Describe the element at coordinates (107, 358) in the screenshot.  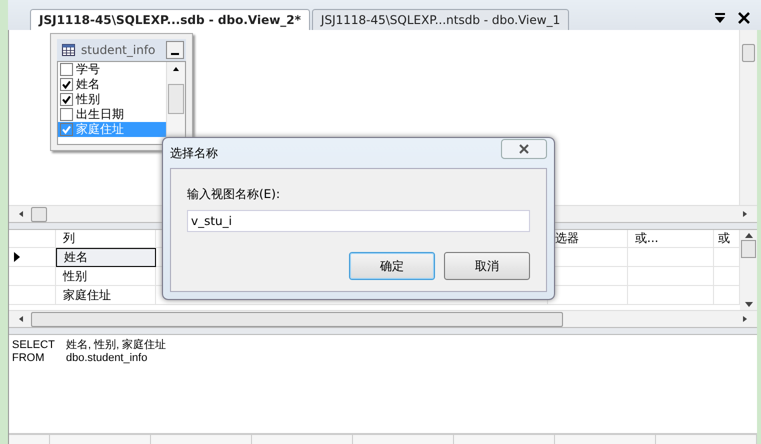
I see `sql-text: dbo.student_info` at that location.